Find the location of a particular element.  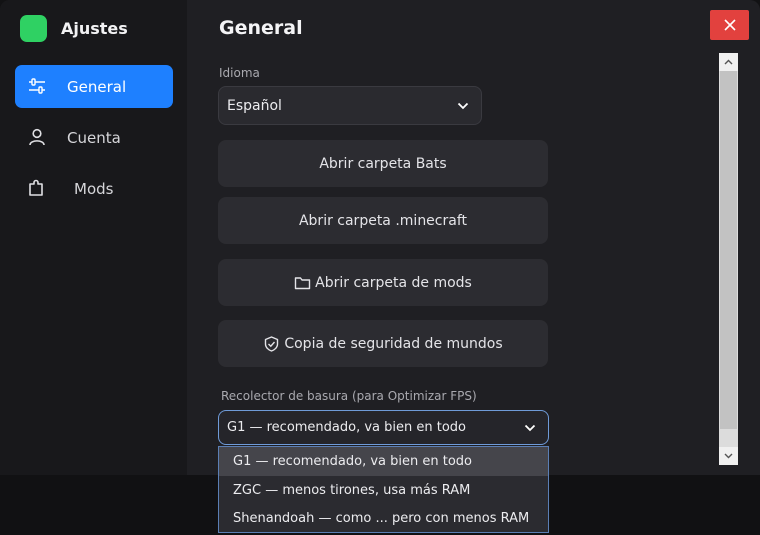

user-icon is located at coordinates (37, 137).